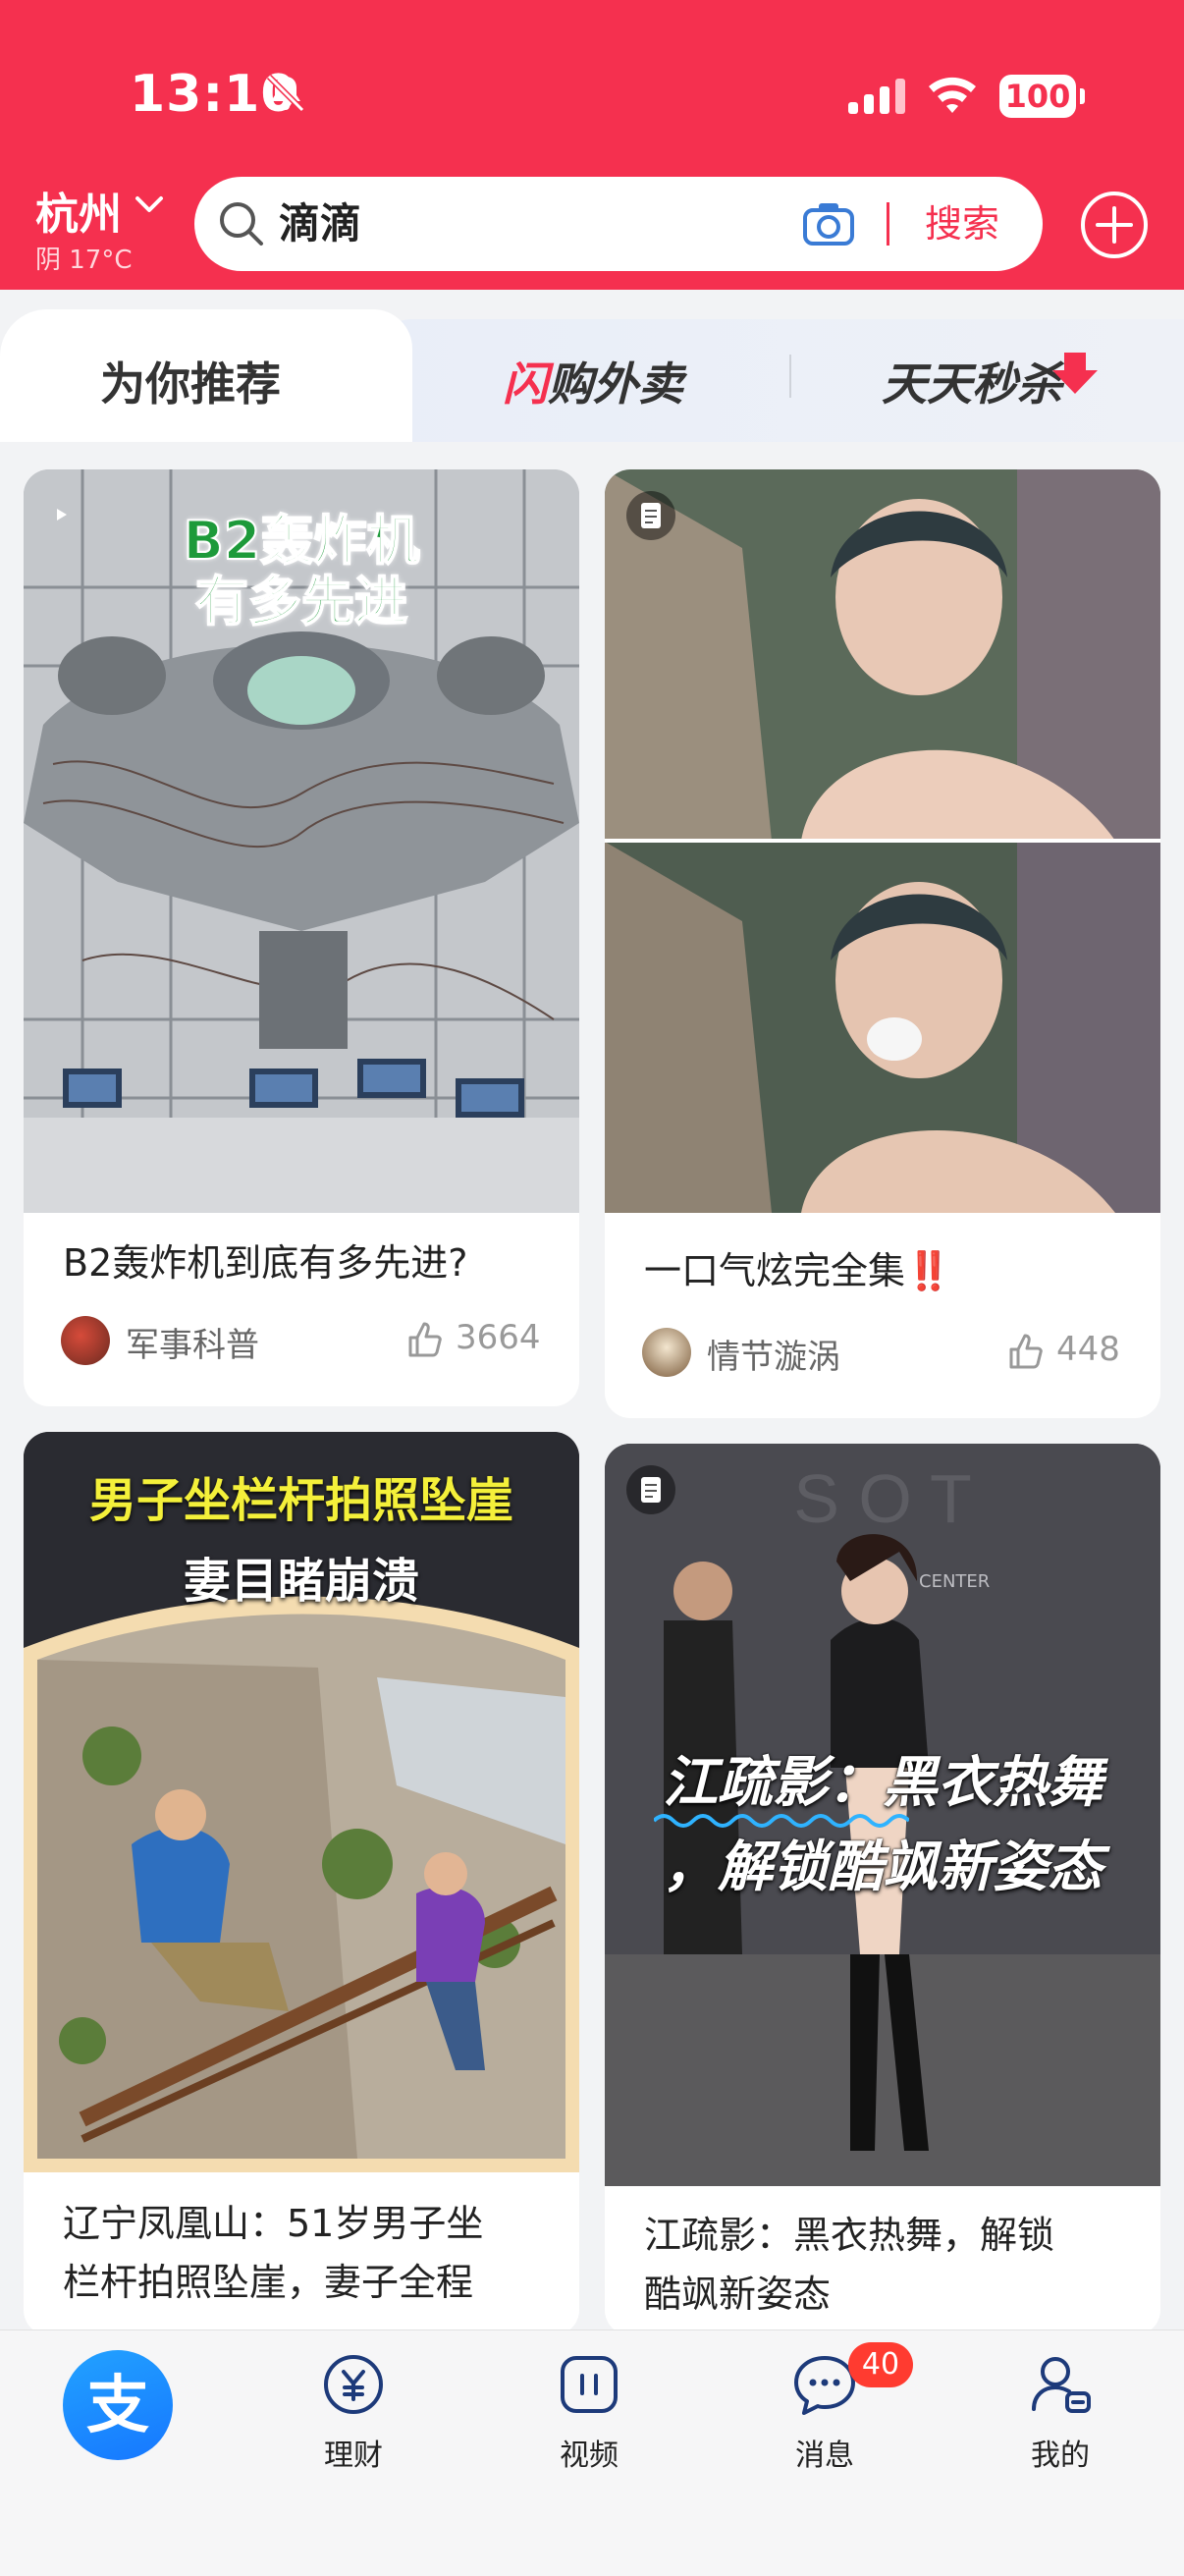 The height and width of the screenshot is (2576, 1184). I want to click on weather-info: 阴 17°C, so click(84, 260).